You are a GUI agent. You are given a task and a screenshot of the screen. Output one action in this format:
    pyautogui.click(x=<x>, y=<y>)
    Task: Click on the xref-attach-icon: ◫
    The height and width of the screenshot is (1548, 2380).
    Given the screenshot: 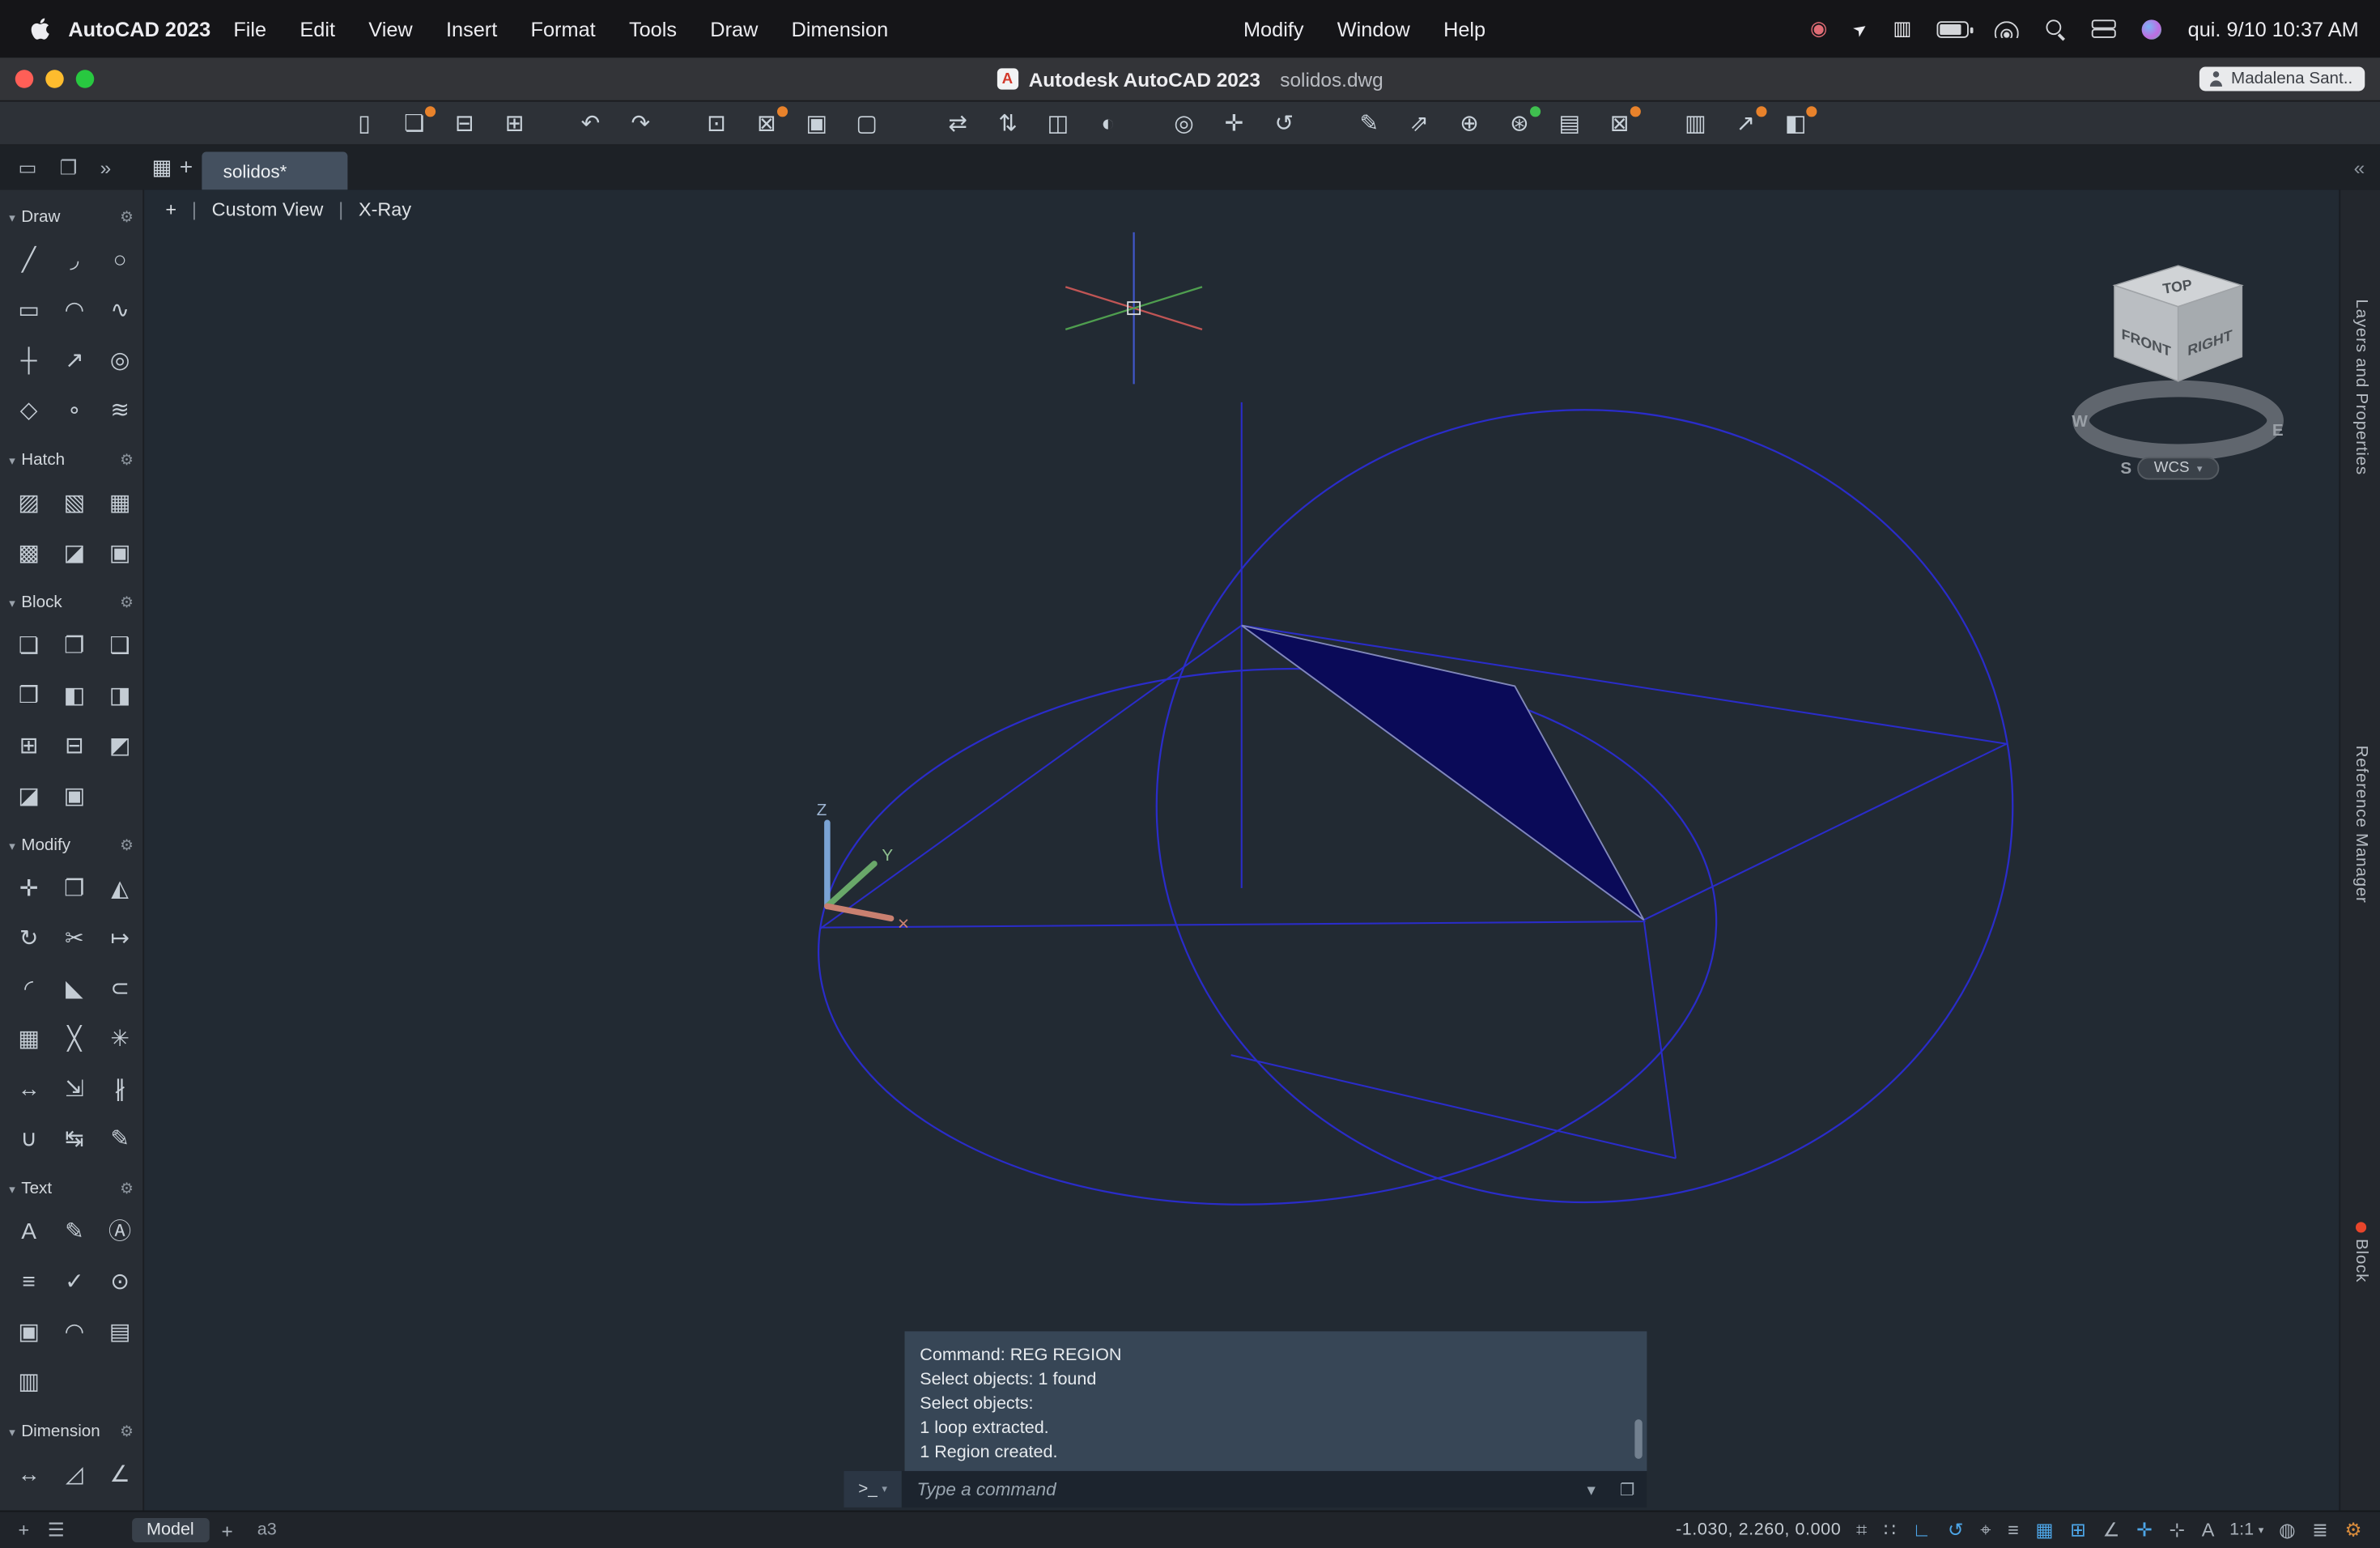 What is the action you would take?
    pyautogui.click(x=1058, y=123)
    